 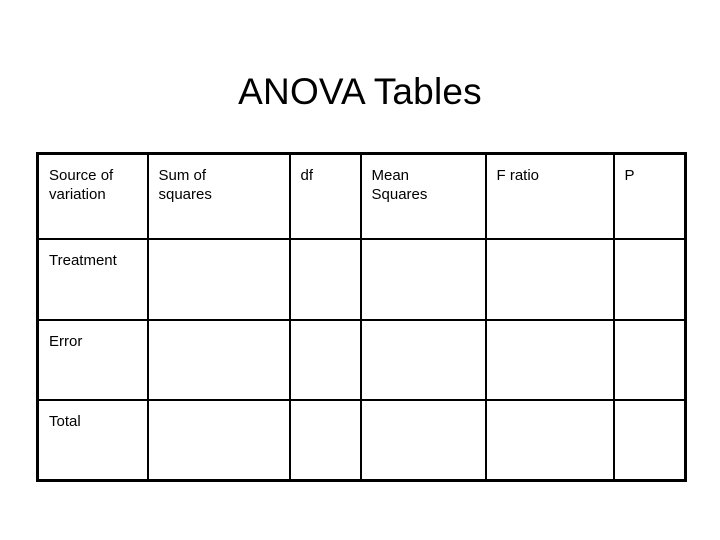 What do you see at coordinates (549, 279) in the screenshot?
I see `cell-treatment-f-ratio` at bounding box center [549, 279].